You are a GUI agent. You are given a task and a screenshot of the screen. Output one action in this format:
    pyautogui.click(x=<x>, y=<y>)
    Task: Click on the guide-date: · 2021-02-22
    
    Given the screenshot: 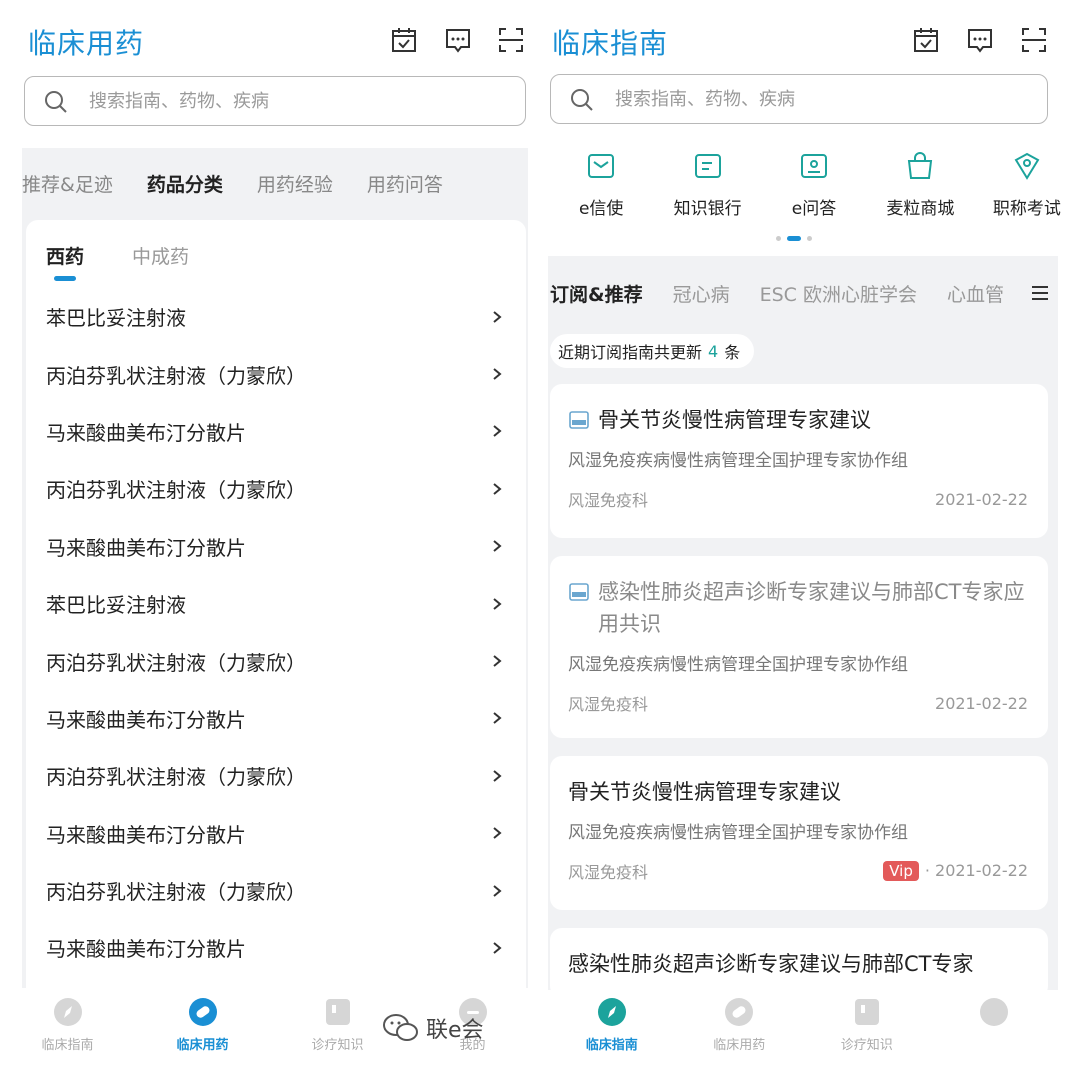 What is the action you would take?
    pyautogui.click(x=976, y=870)
    